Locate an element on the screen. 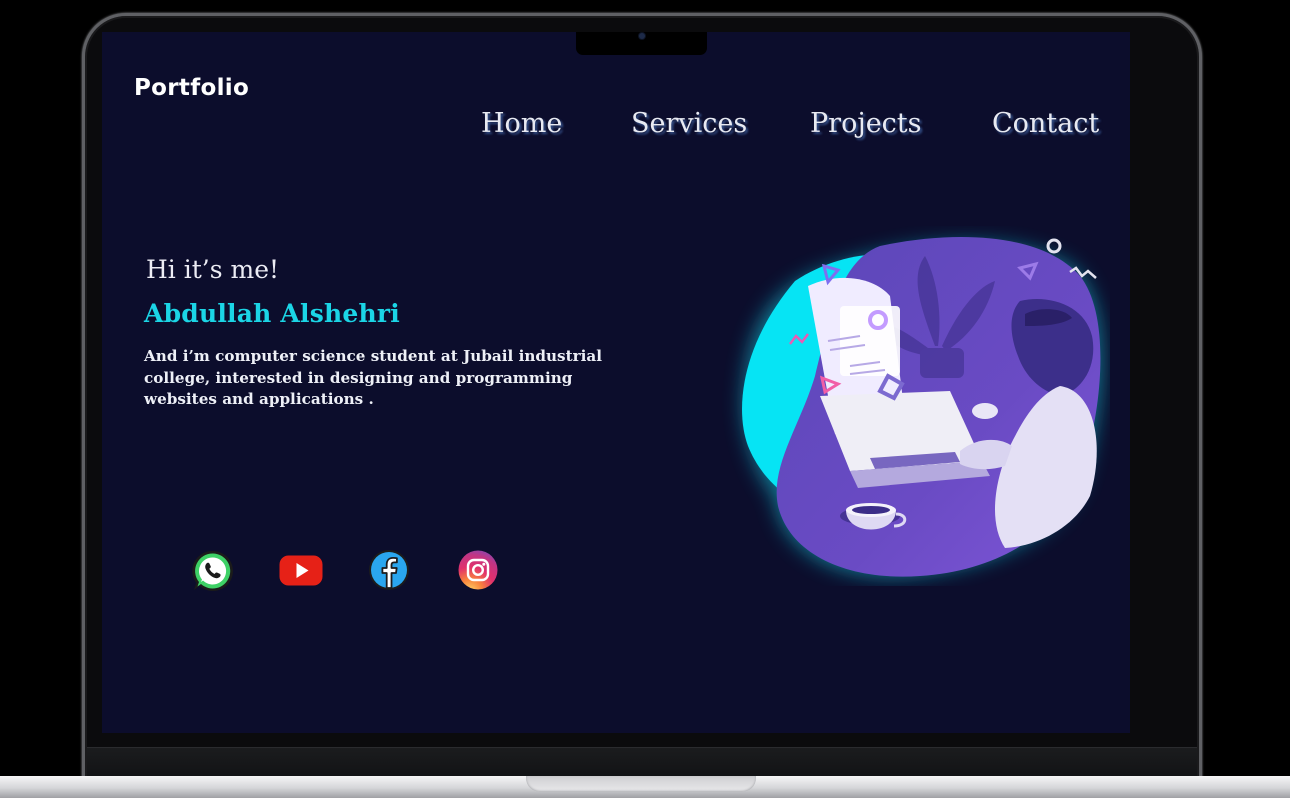 The height and width of the screenshot is (798, 1290). facebook-link is located at coordinates (389, 570).